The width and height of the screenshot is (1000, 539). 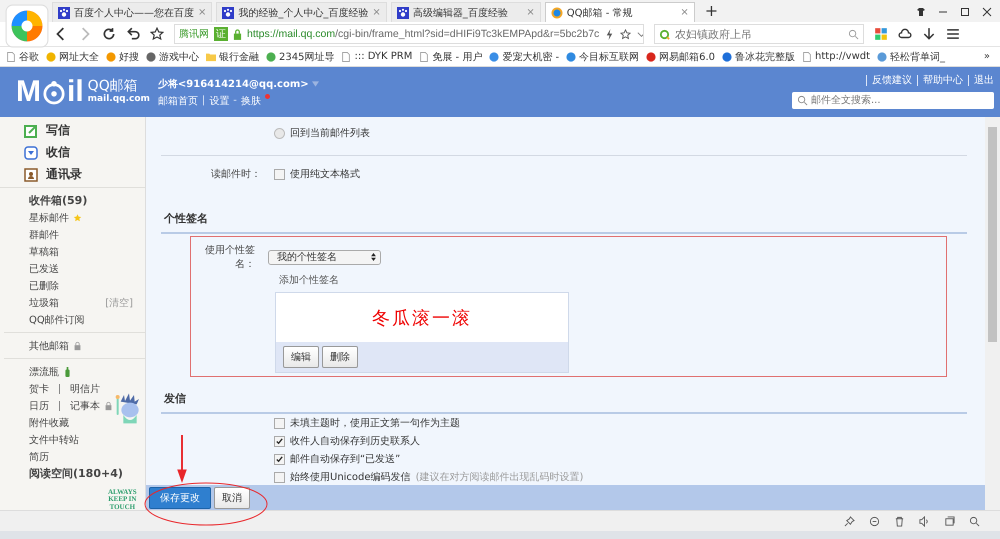 I want to click on section-heading: 发信, so click(x=174, y=399).